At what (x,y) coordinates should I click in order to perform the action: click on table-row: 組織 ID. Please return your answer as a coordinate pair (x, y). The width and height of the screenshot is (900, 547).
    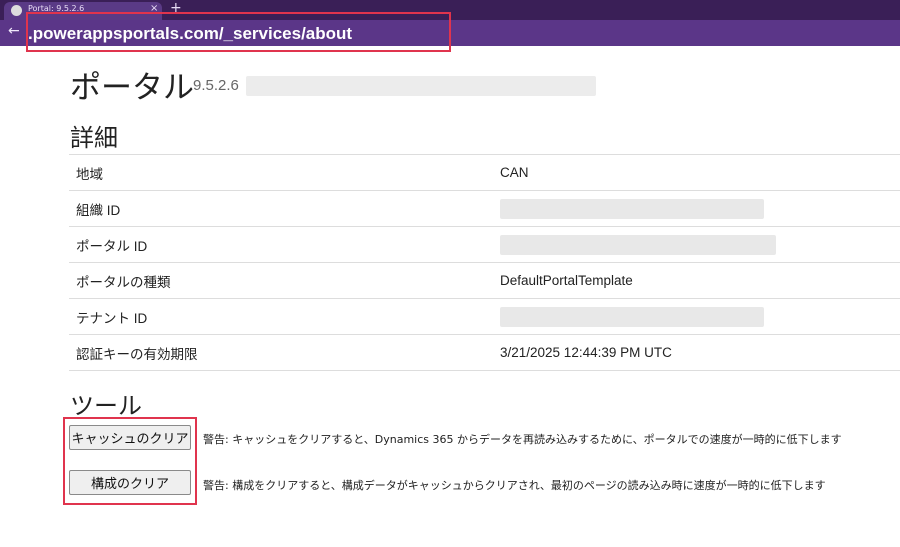
    Looking at the image, I should click on (484, 208).